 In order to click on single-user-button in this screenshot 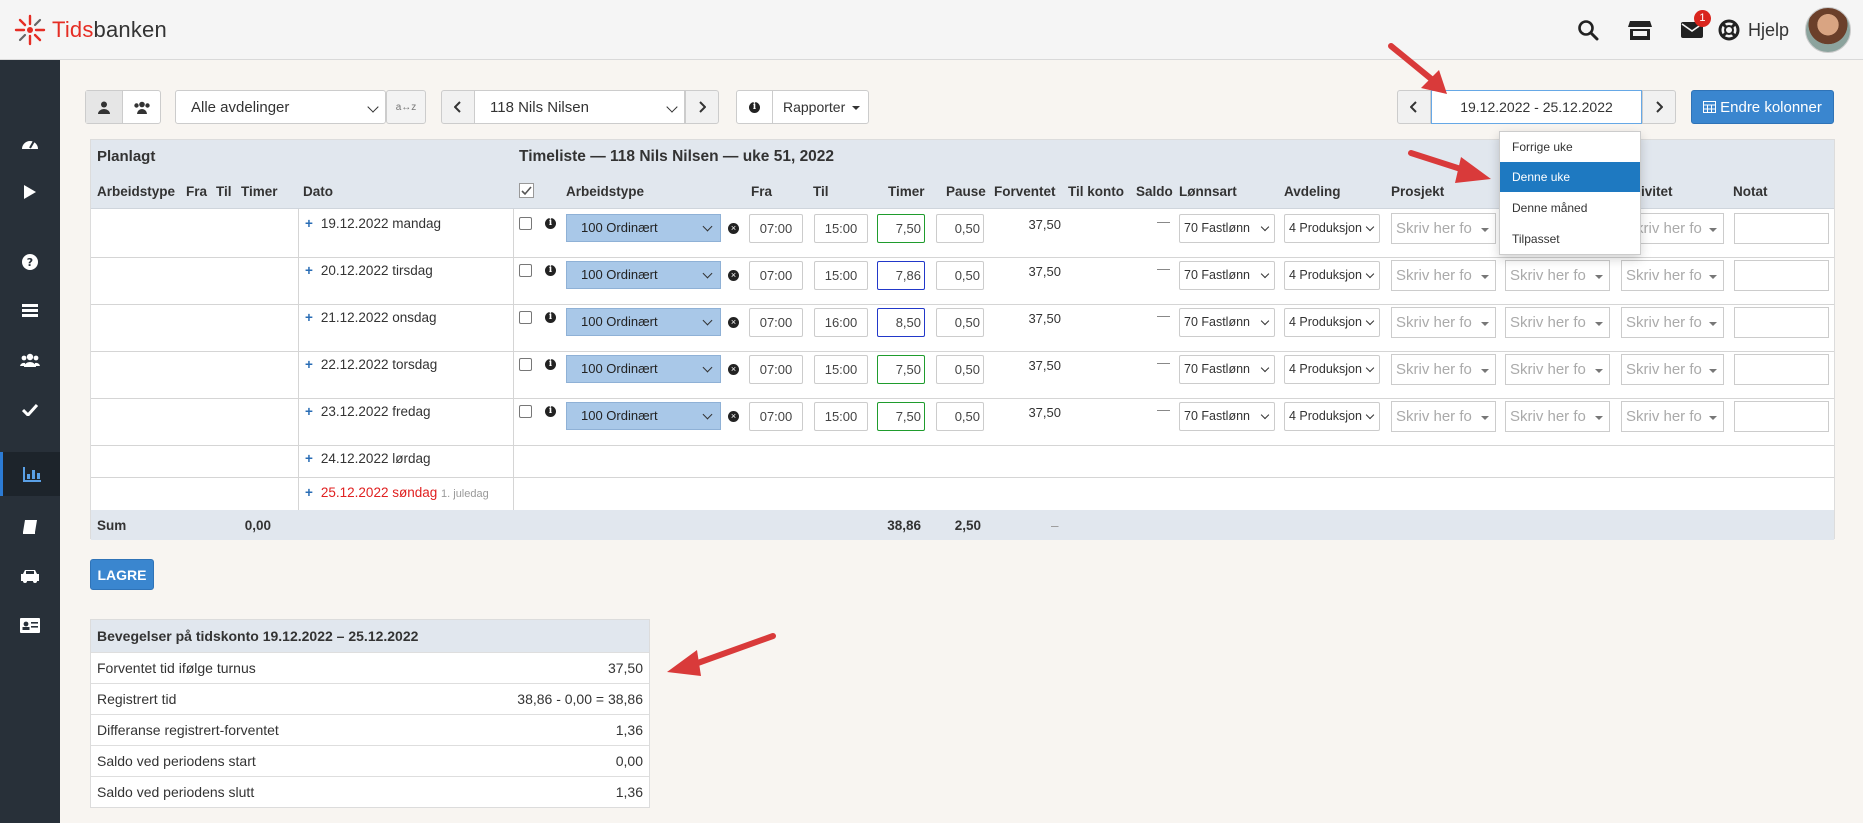, I will do `click(104, 107)`.